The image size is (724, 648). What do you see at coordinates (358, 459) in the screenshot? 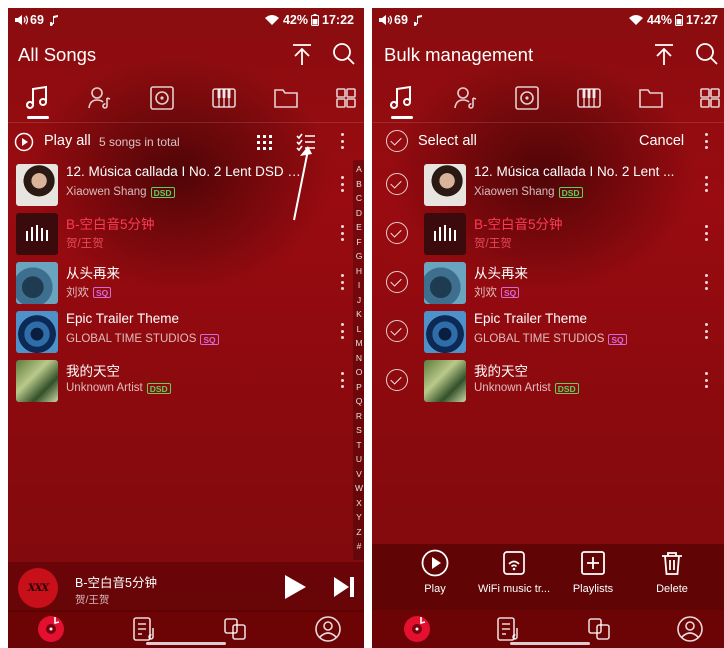
I see `index-letter: U` at bounding box center [358, 459].